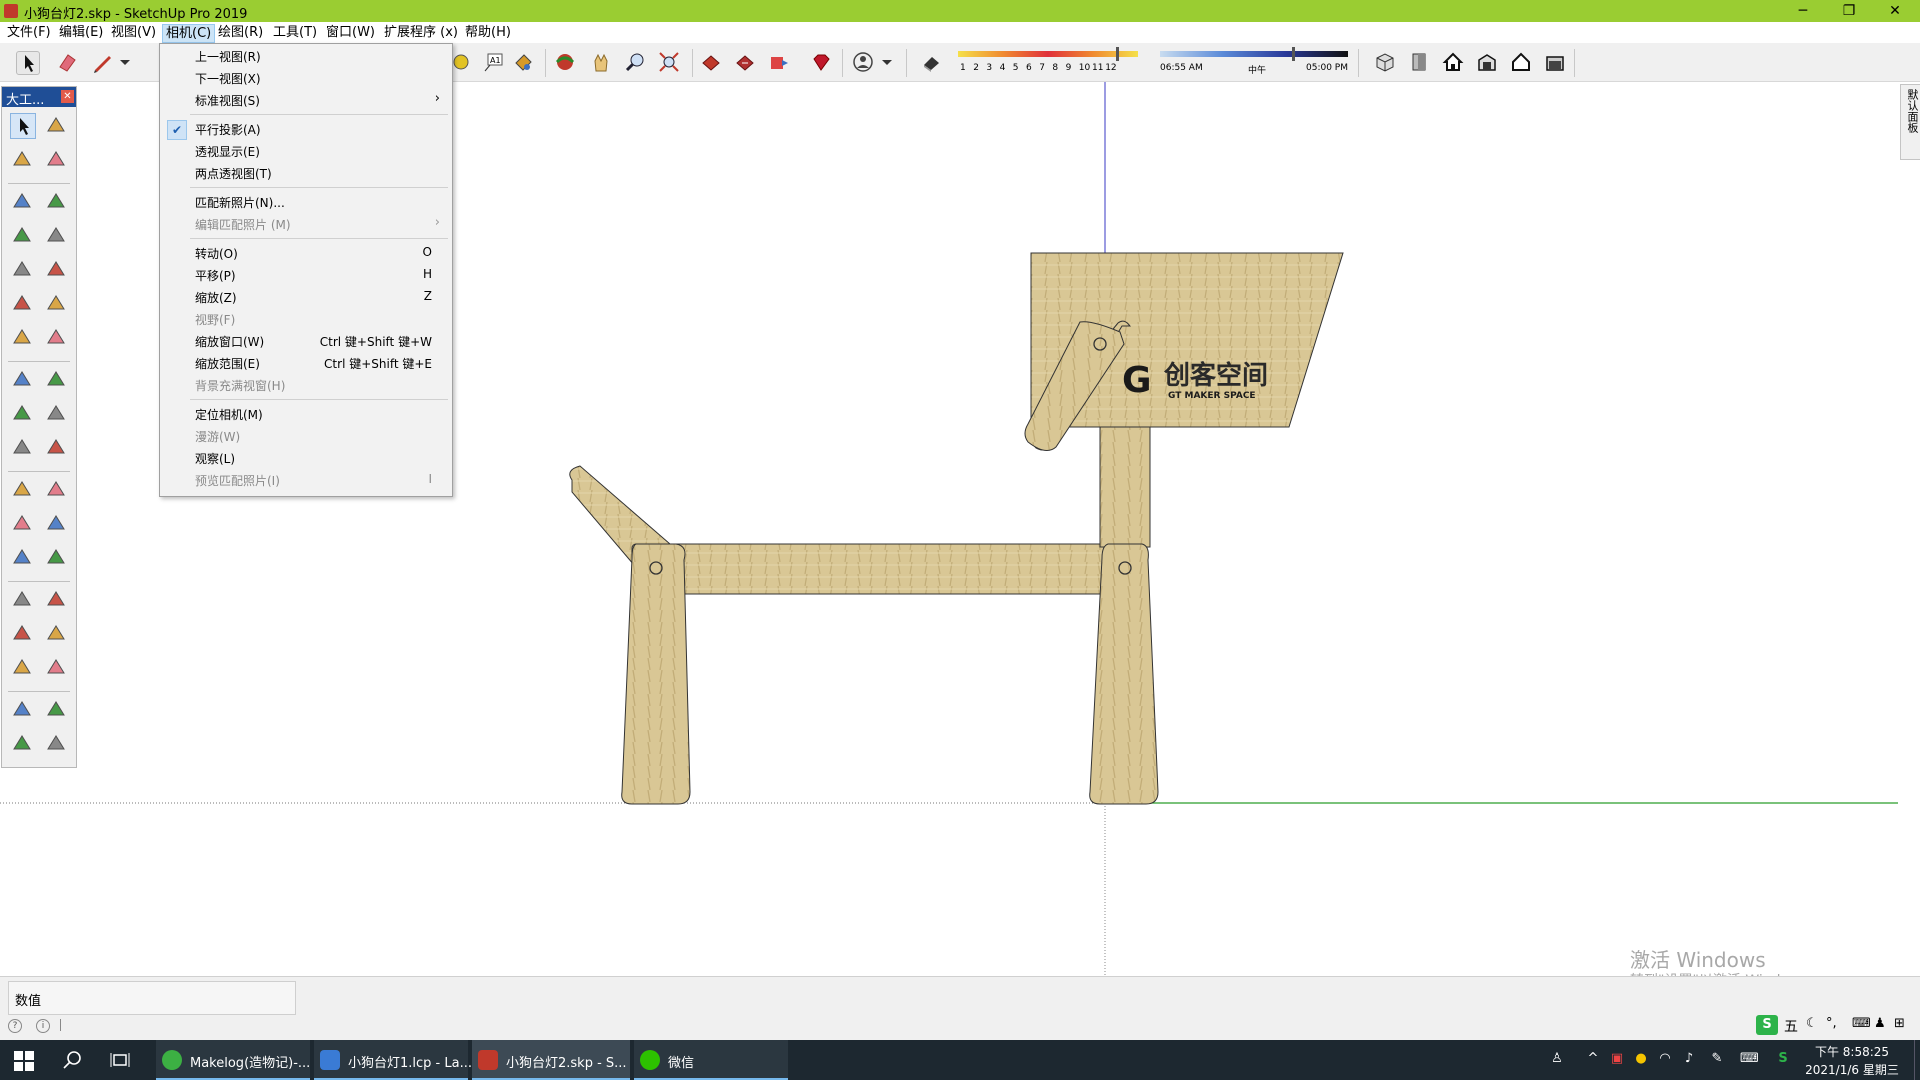 Image resolution: width=1920 pixels, height=1080 pixels. What do you see at coordinates (1899, 1023) in the screenshot?
I see `ime-grid-icon: ⊞` at bounding box center [1899, 1023].